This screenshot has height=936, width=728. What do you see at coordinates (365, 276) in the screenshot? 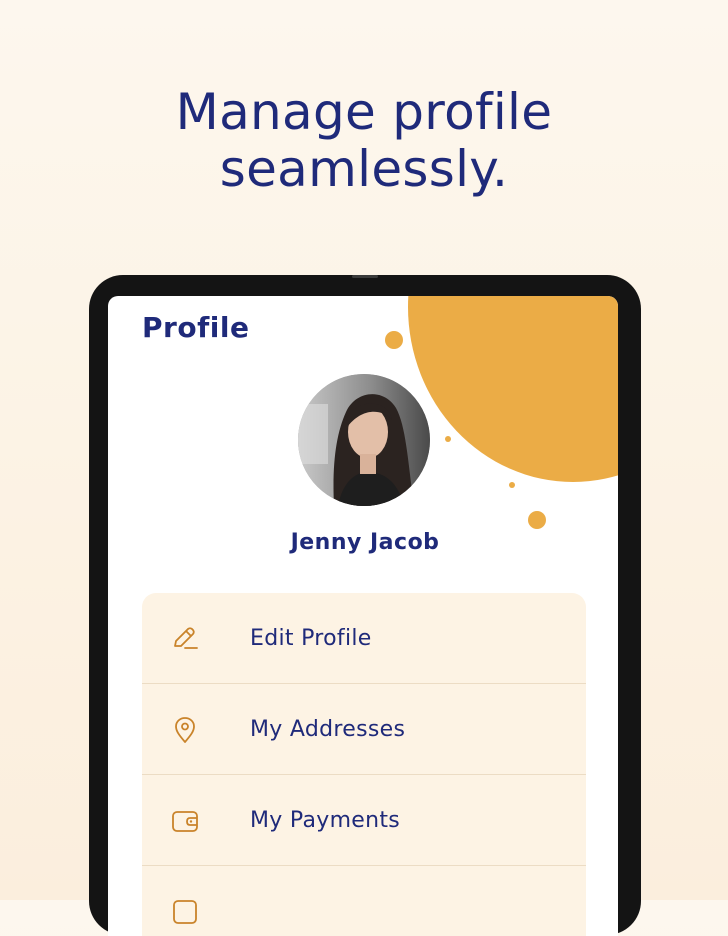
I see `device-camera` at bounding box center [365, 276].